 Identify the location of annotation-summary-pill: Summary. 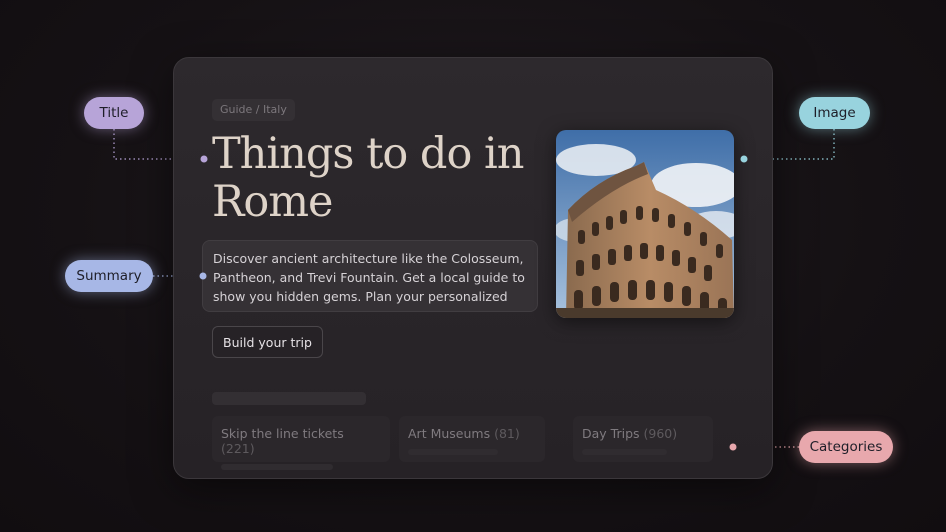
(109, 276).